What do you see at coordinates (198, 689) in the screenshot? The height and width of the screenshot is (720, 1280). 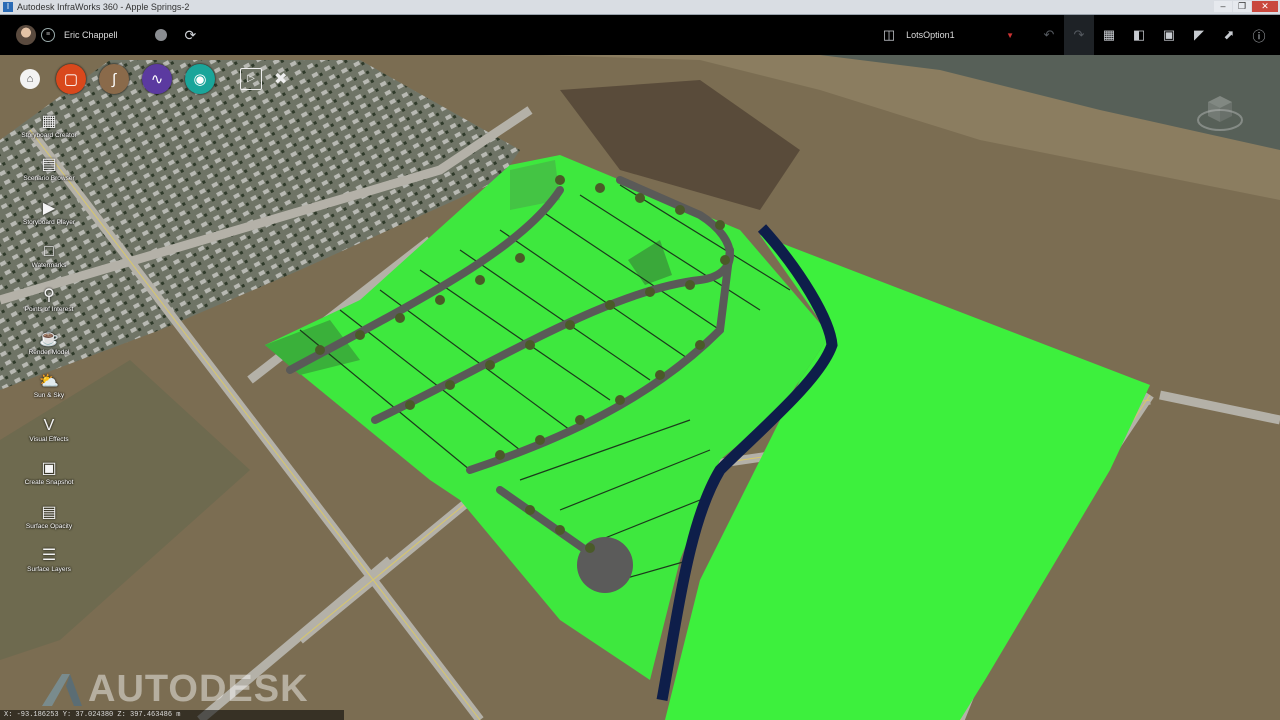 I see `watermark-text: AUTODESK` at bounding box center [198, 689].